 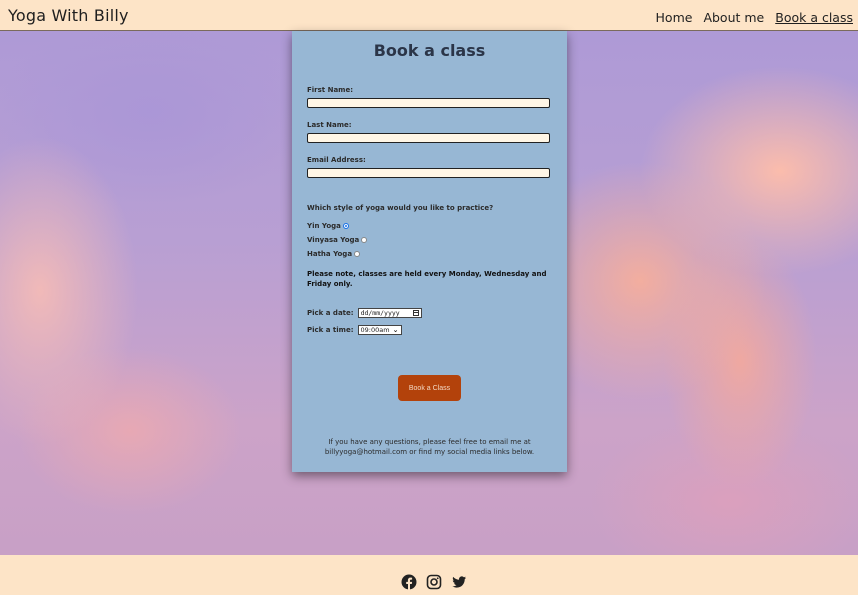 I want to click on nav-link-about: About me, so click(x=733, y=17).